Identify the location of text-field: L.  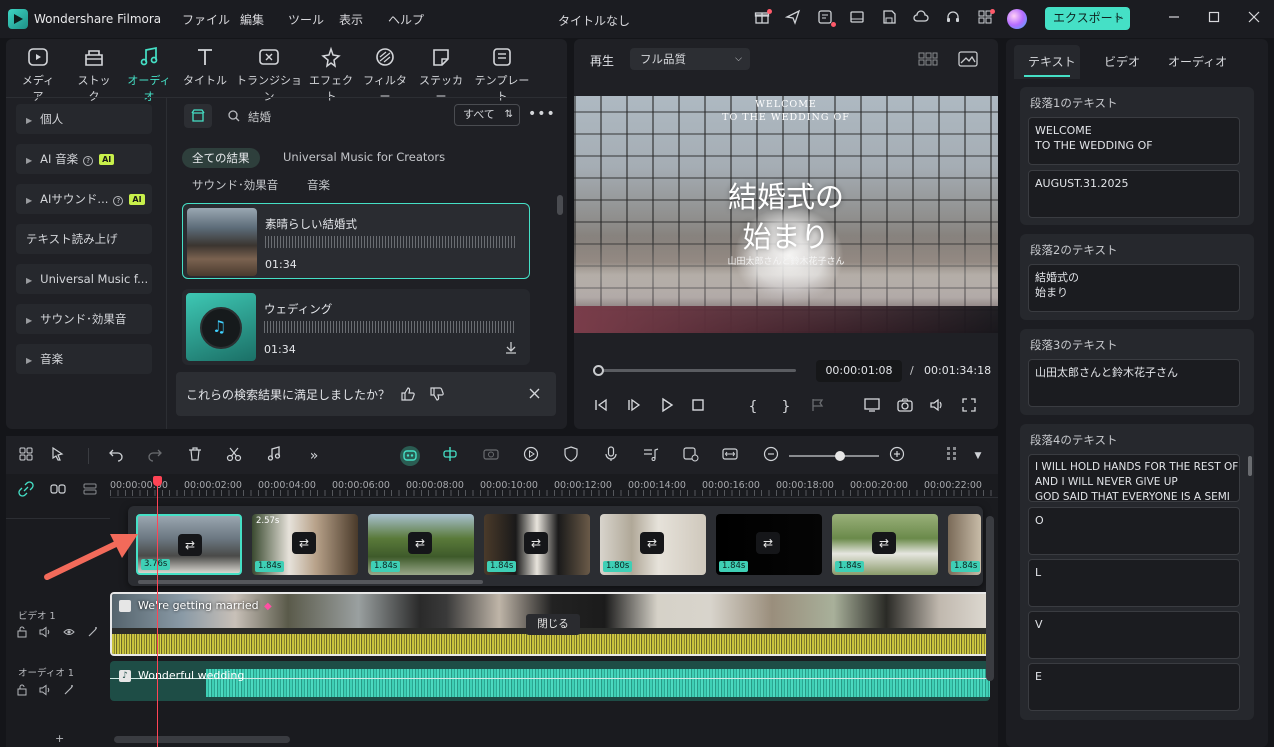
(1134, 583).